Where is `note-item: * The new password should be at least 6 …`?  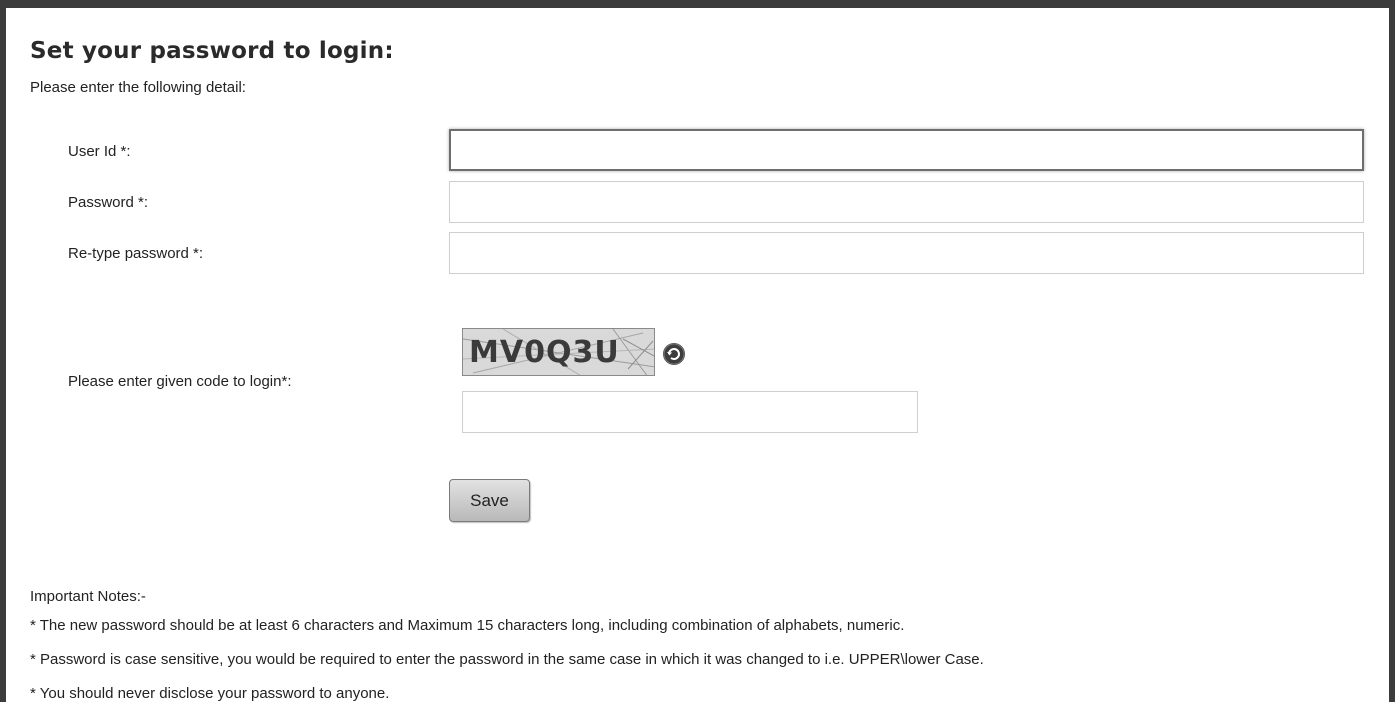
note-item: * The new password should be at least 6 … is located at coordinates (467, 625).